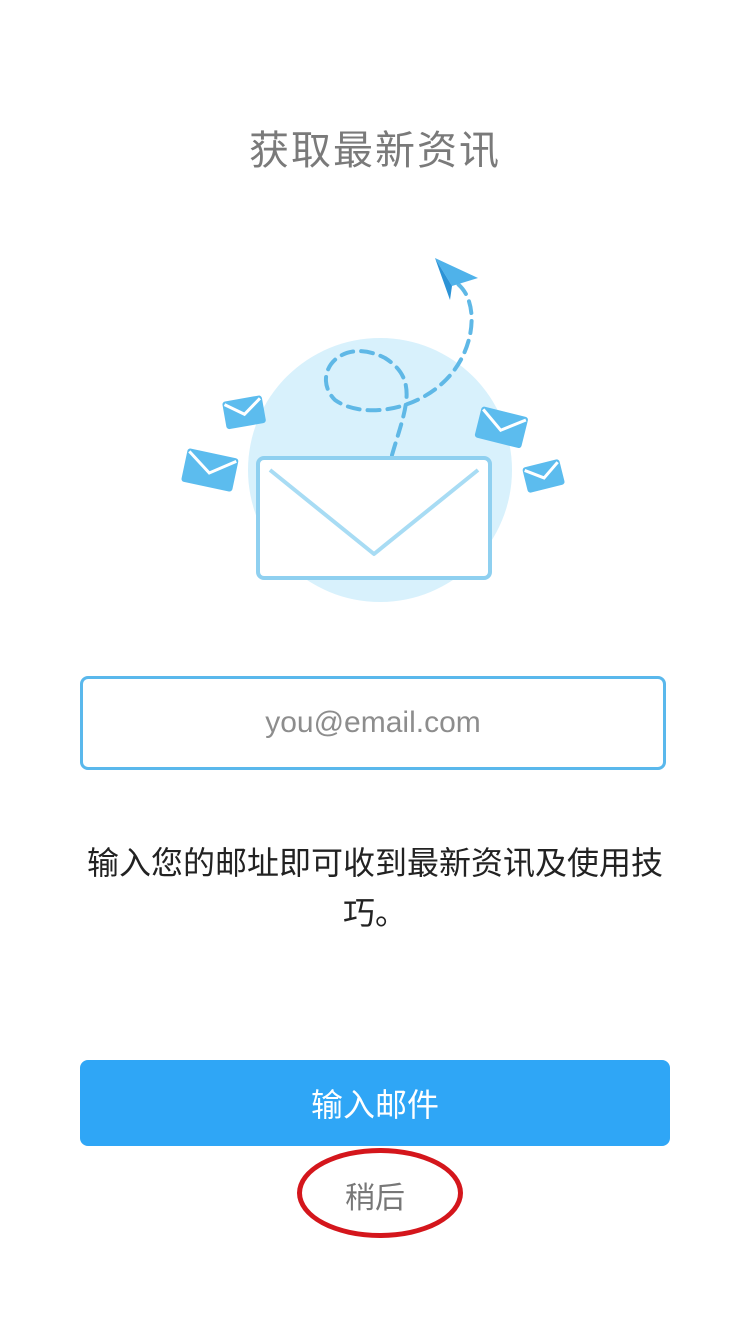 The width and height of the screenshot is (750, 1334). What do you see at coordinates (374, 518) in the screenshot?
I see `main-envelope-icon` at bounding box center [374, 518].